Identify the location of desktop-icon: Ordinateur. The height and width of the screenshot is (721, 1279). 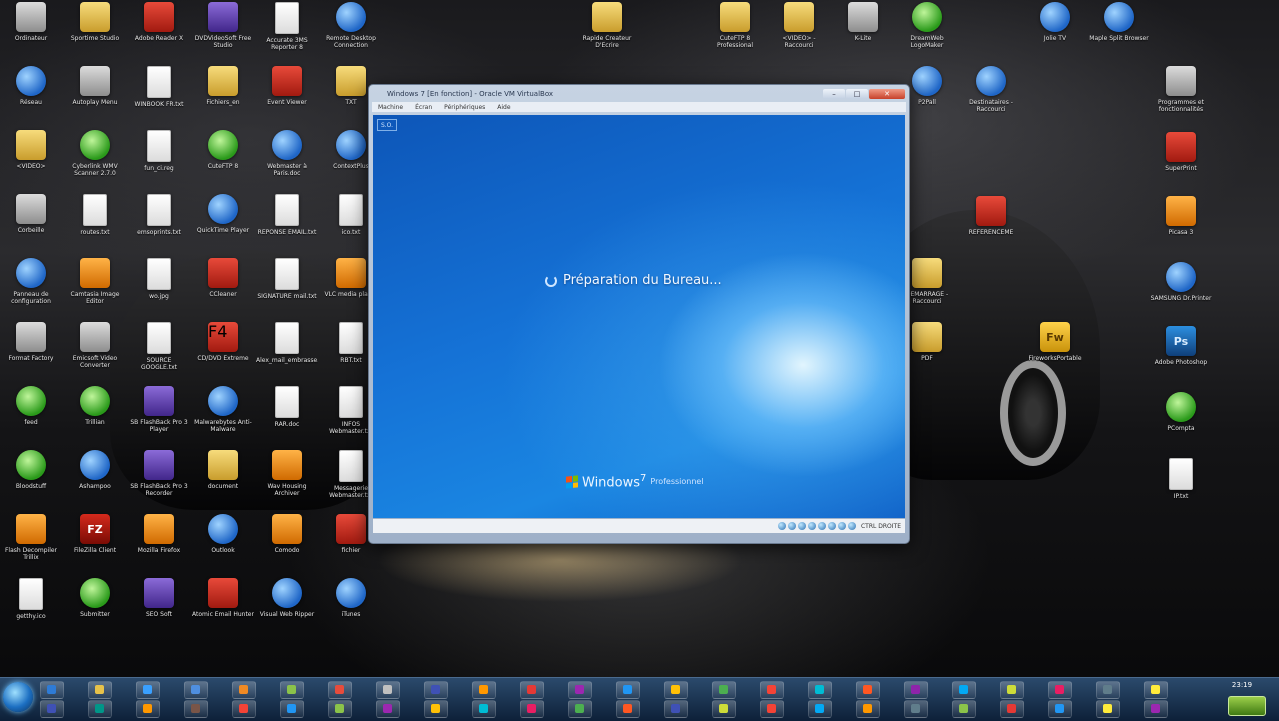
(31, 33).